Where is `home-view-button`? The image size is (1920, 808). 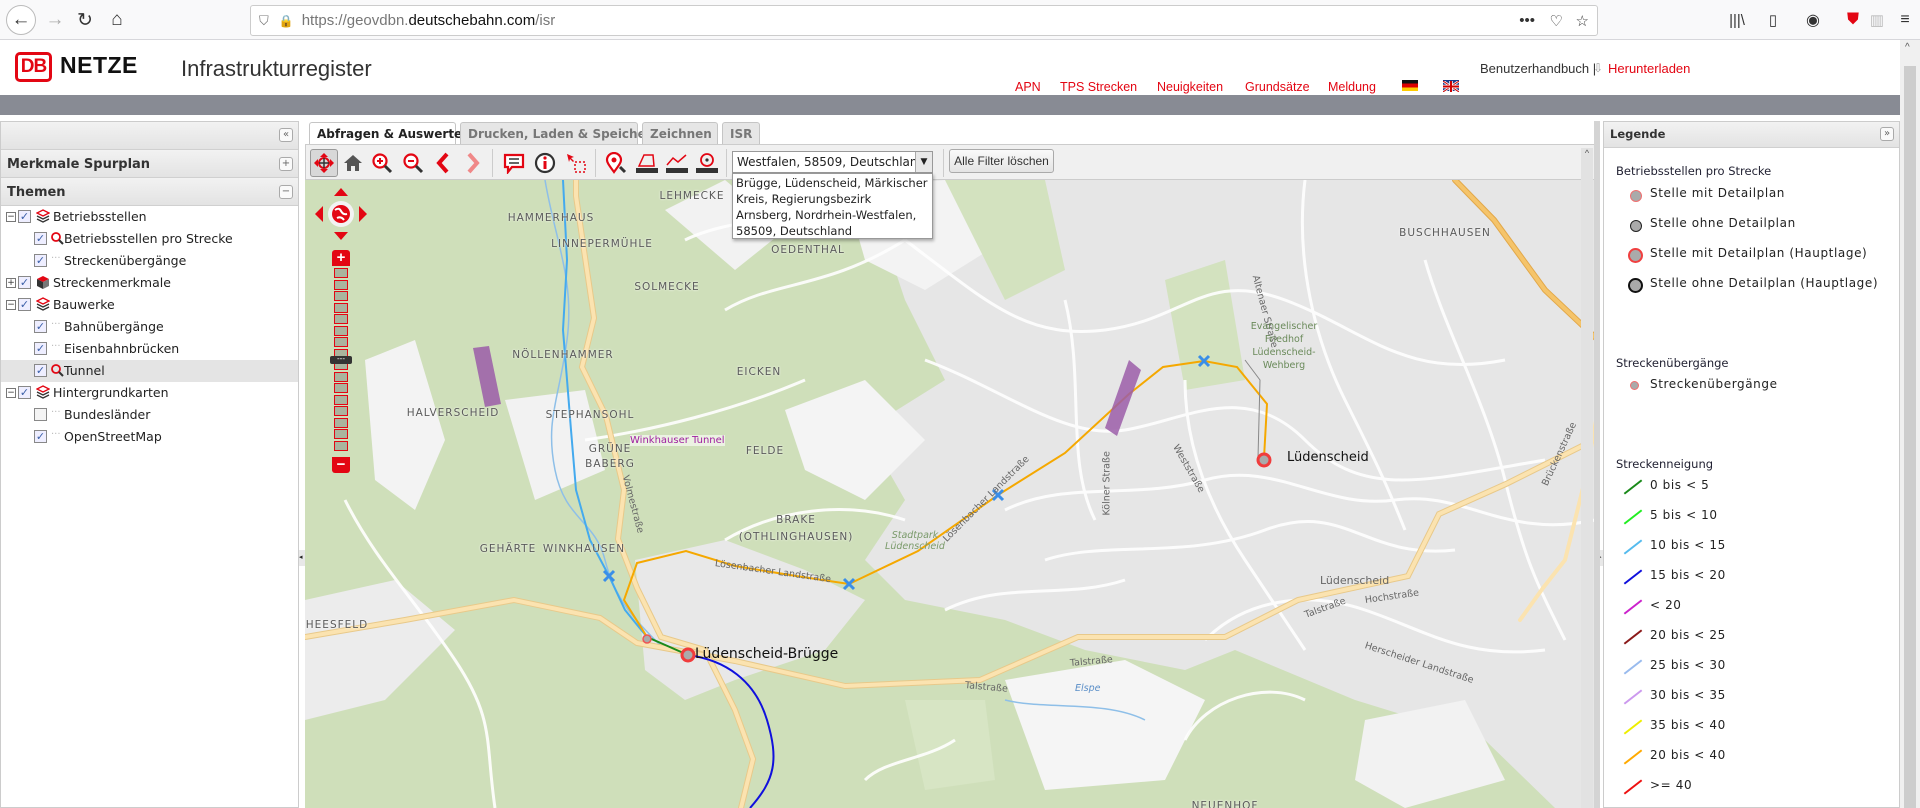
home-view-button is located at coordinates (353, 163).